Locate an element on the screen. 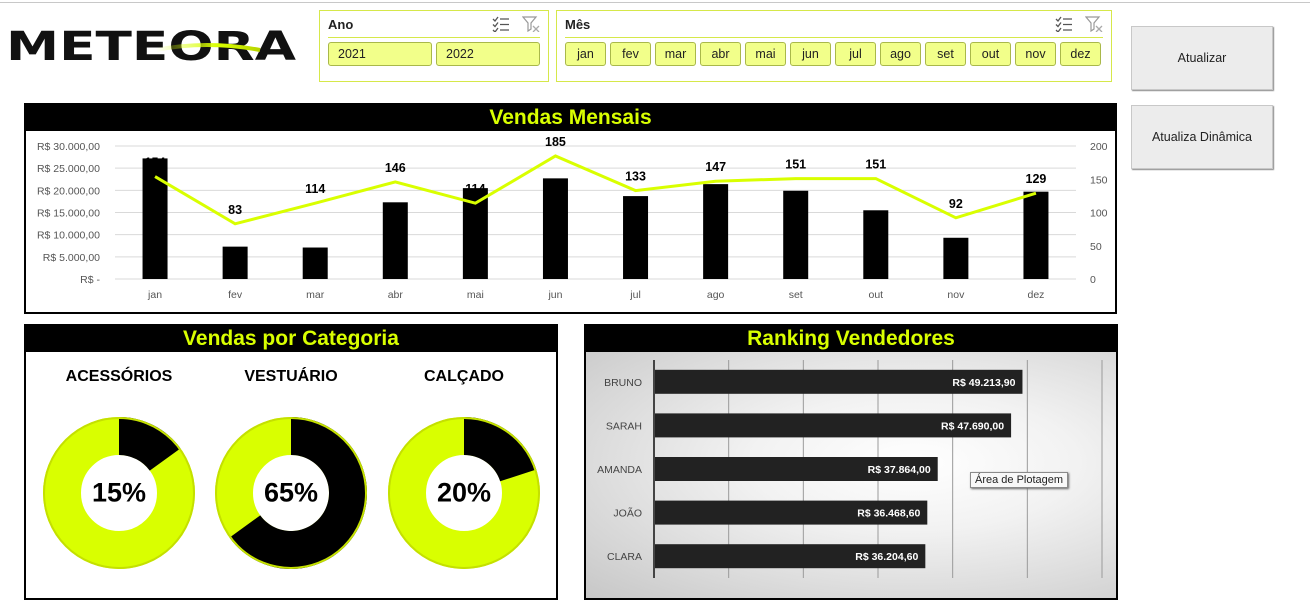 The height and width of the screenshot is (612, 1310). x-tick-label: nov is located at coordinates (956, 295).